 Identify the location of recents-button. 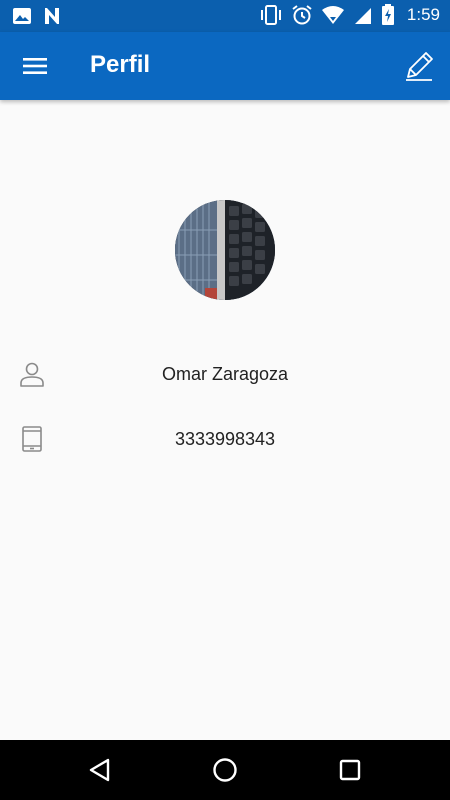
(350, 770).